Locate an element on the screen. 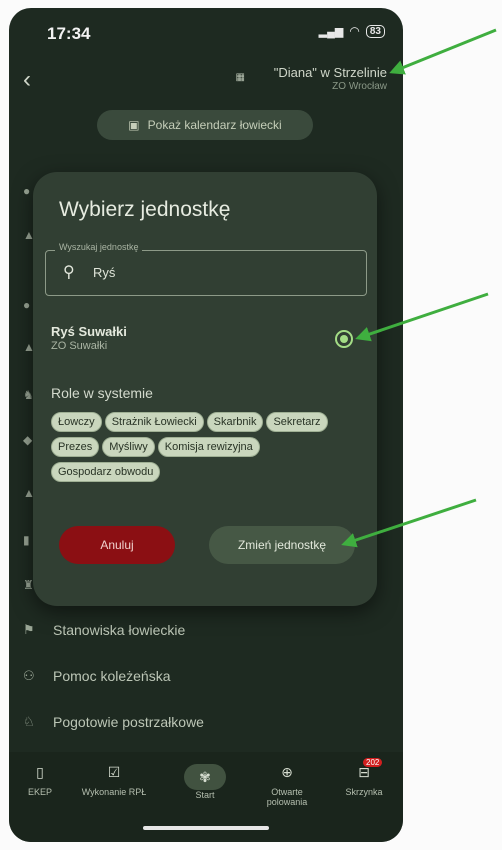 The width and height of the screenshot is (502, 850). arrow-to-change-button is located at coordinates (409, 523).